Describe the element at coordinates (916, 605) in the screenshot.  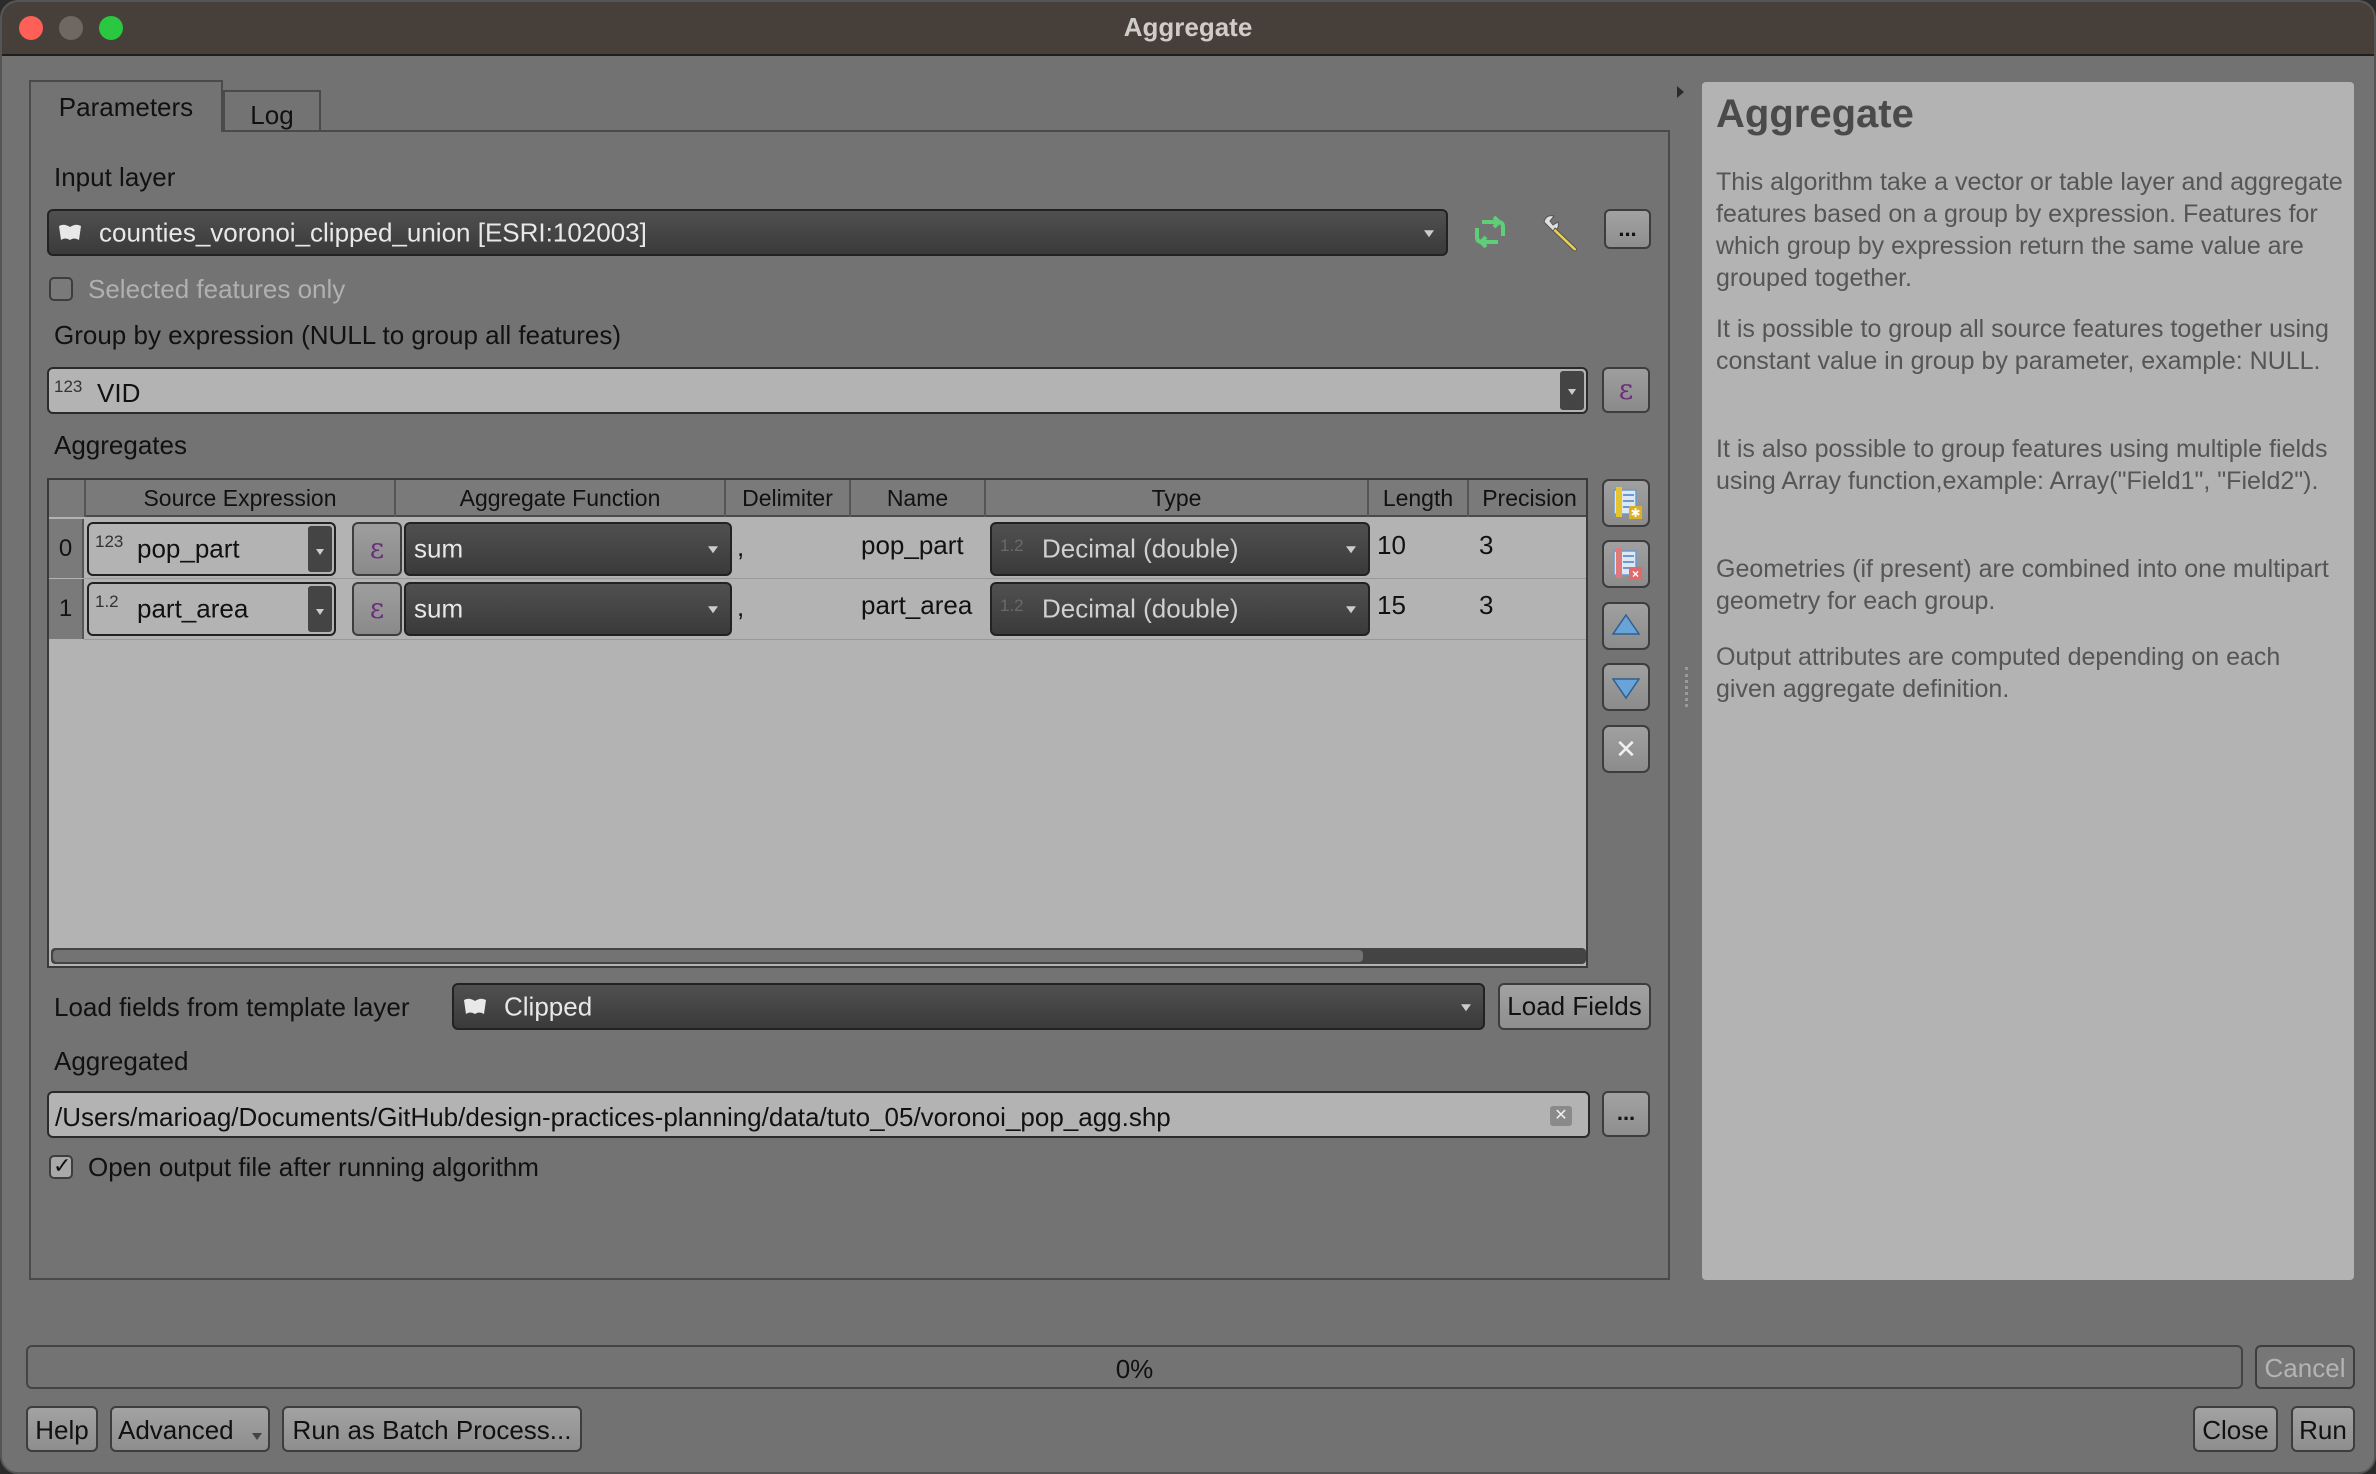
I see `name-cell: part_area` at that location.